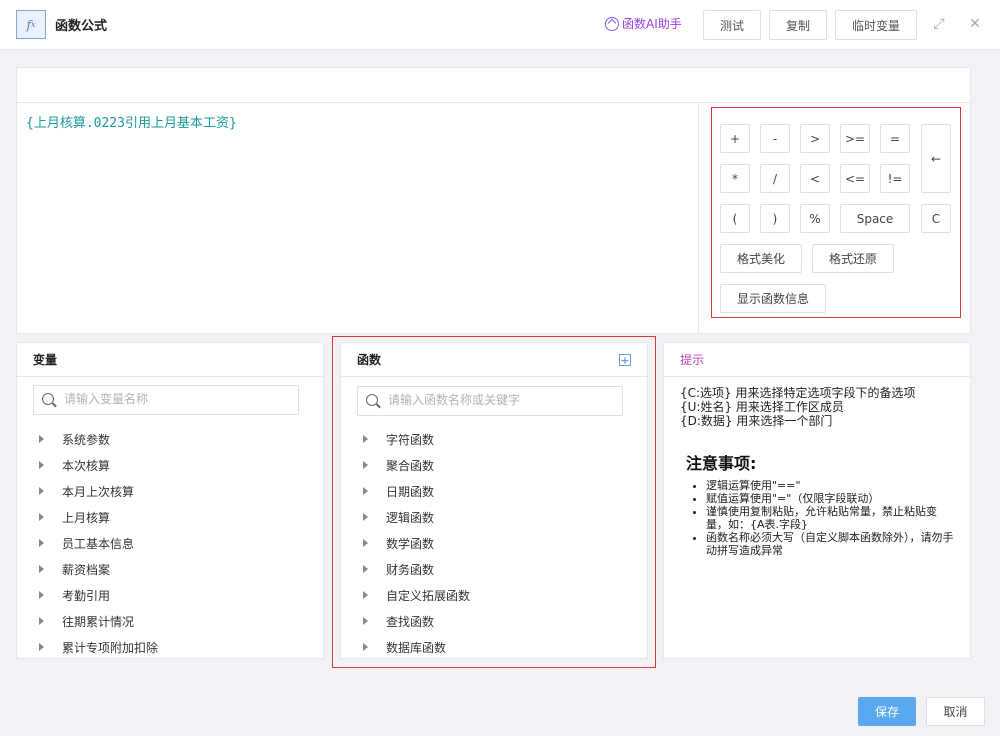 The image size is (1000, 736). What do you see at coordinates (86, 621) in the screenshot?
I see `variable-group-item: 往期累计情况` at bounding box center [86, 621].